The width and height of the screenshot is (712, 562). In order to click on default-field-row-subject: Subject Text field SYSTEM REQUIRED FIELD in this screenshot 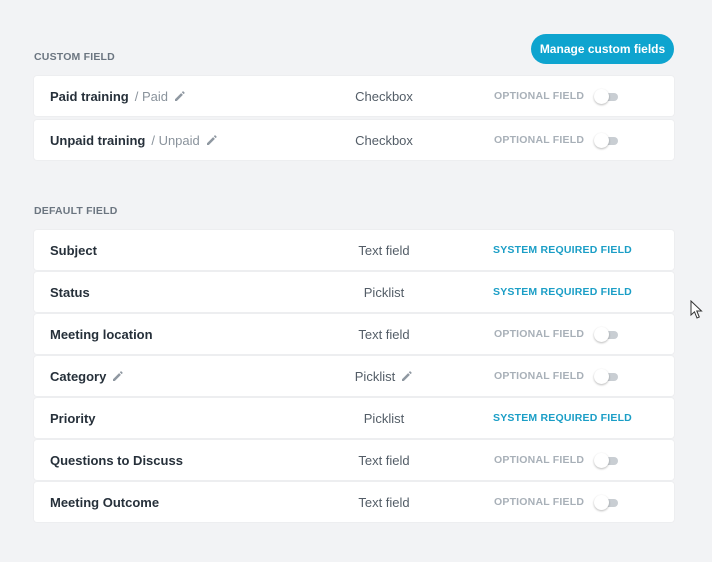, I will do `click(354, 250)`.